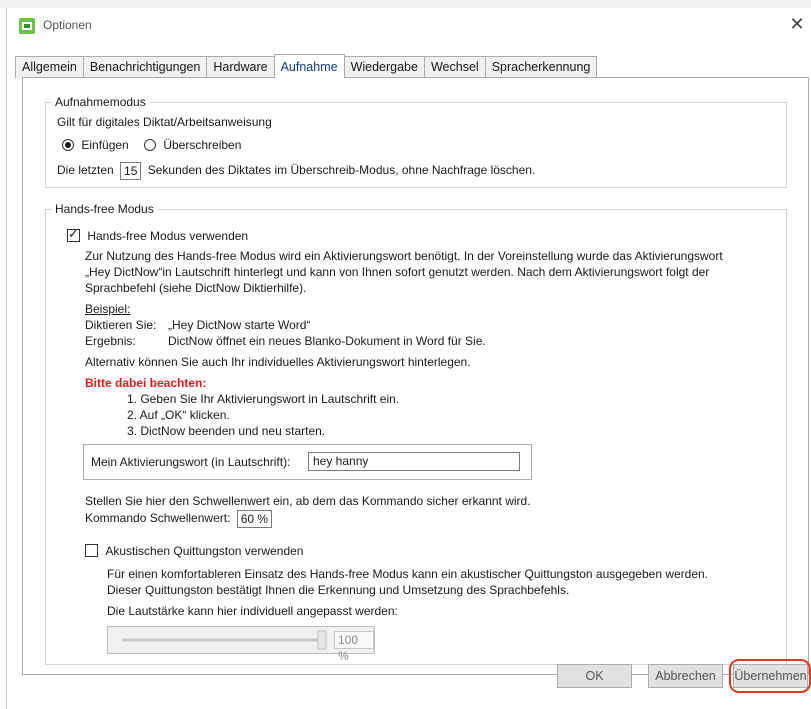 The image size is (811, 709). What do you see at coordinates (797, 26) in the screenshot?
I see `close-icon: ✕` at bounding box center [797, 26].